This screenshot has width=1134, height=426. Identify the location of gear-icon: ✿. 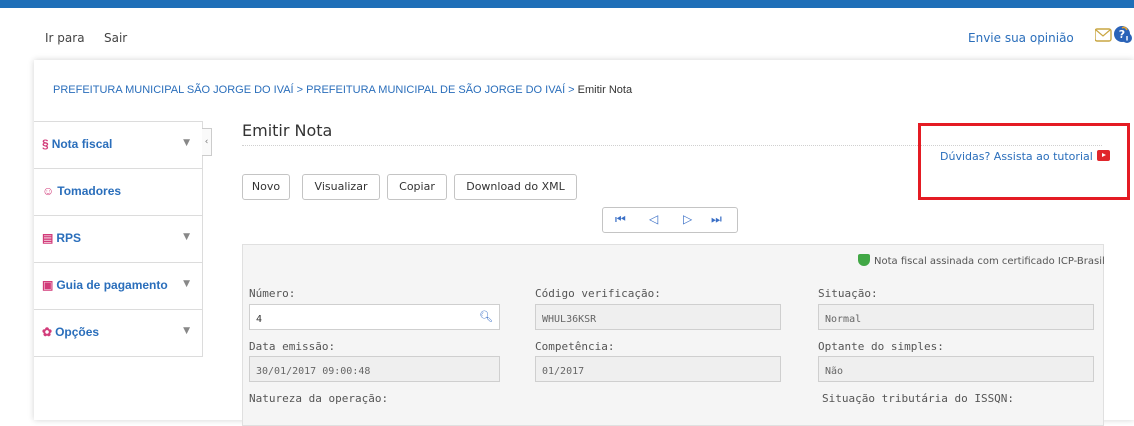
(47, 332).